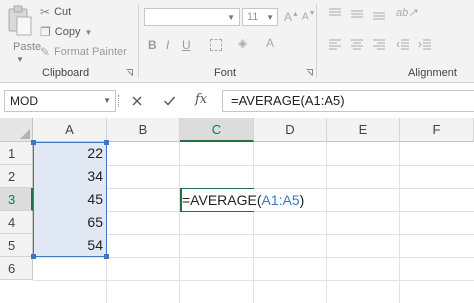 The width and height of the screenshot is (474, 303). What do you see at coordinates (152, 45) in the screenshot?
I see `bold-button: B` at bounding box center [152, 45].